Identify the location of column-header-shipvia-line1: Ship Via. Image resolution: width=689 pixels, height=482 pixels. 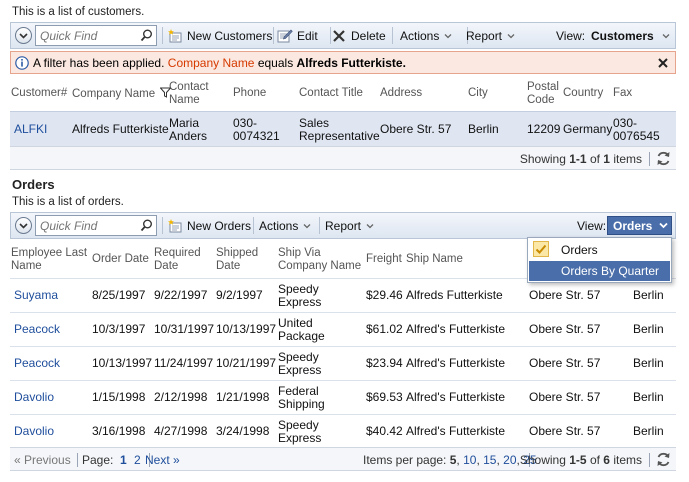
(299, 253).